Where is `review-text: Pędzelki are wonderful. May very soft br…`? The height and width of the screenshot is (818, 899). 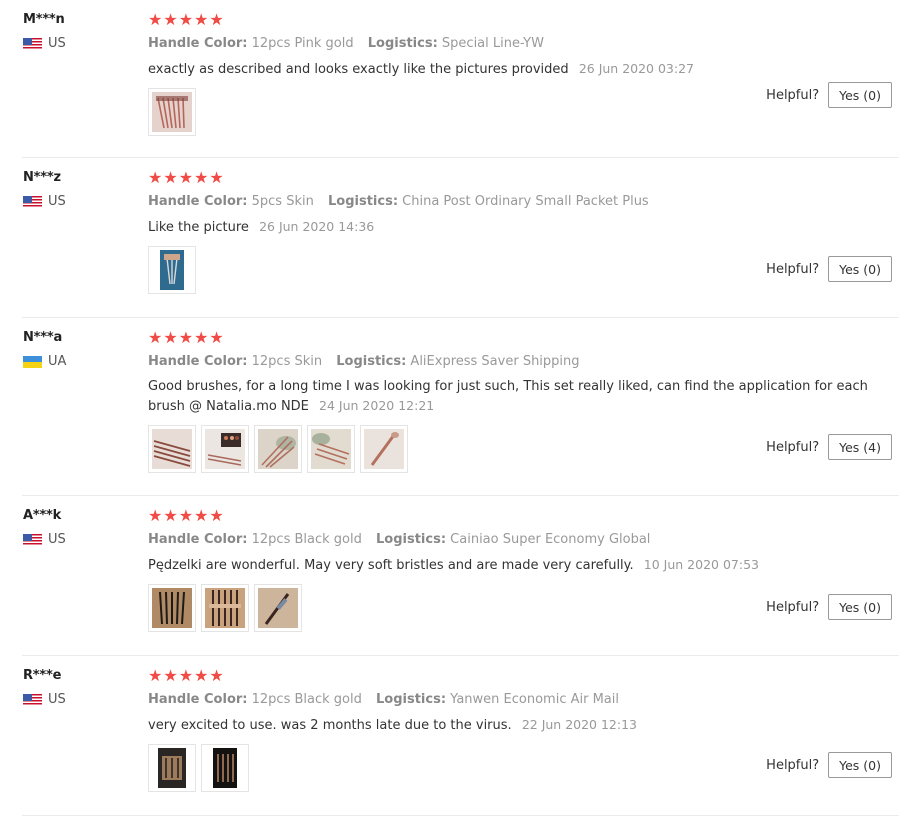 review-text: Pędzelki are wonderful. May very soft br… is located at coordinates (518, 565).